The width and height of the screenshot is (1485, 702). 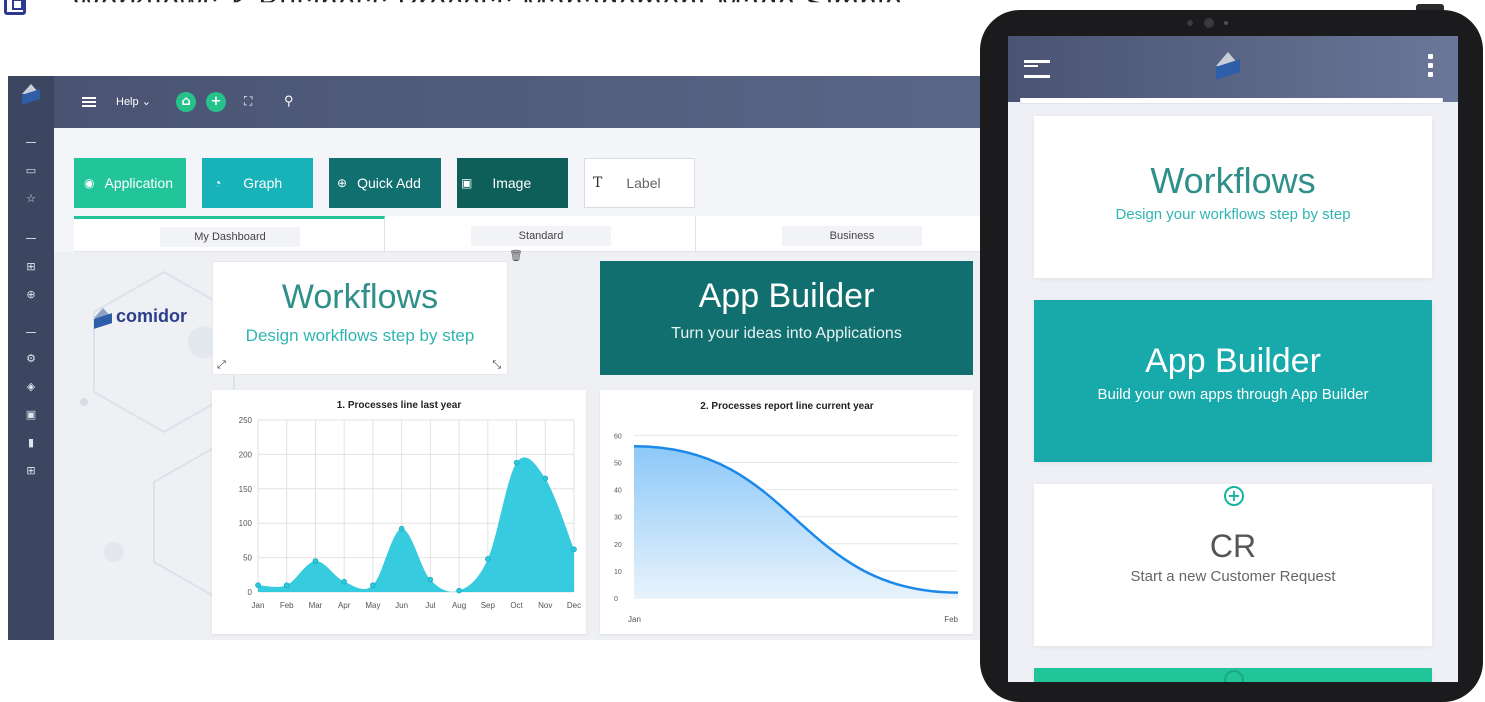 What do you see at coordinates (786, 333) in the screenshot?
I see `app-builder-subtitle: Turn your ideas into Applications` at bounding box center [786, 333].